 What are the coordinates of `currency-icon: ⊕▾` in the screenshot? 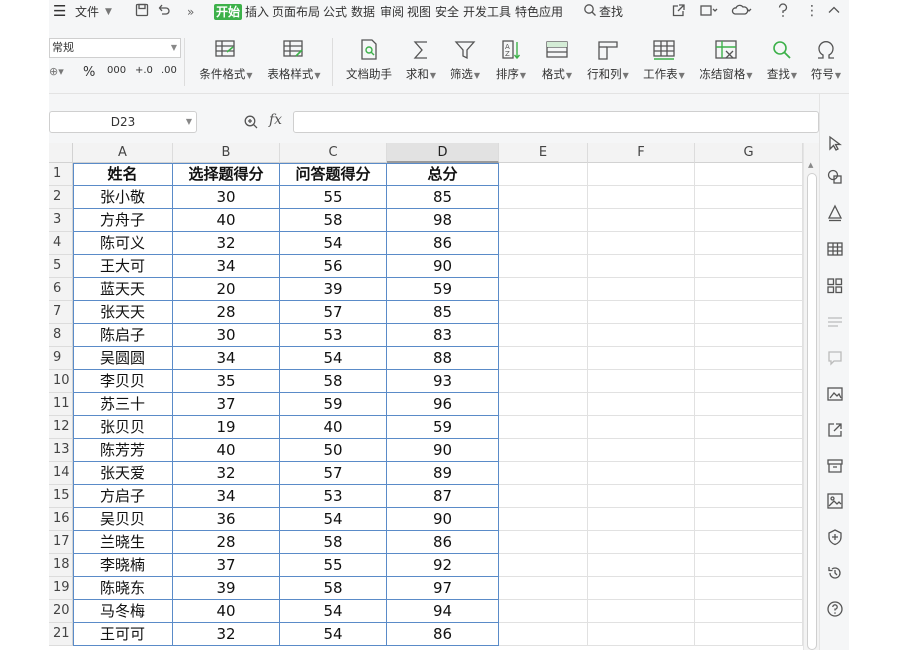 It's located at (56, 71).